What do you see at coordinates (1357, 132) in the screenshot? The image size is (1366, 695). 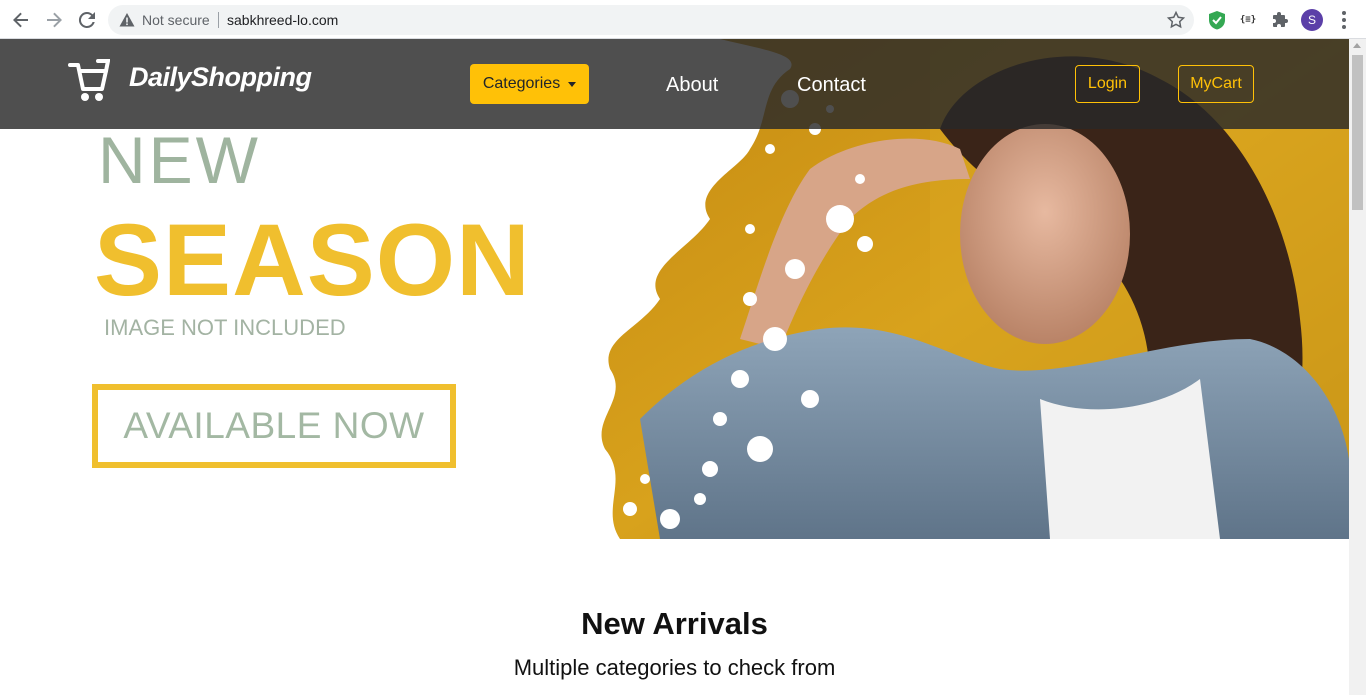 I see `scrollbar-thumb` at bounding box center [1357, 132].